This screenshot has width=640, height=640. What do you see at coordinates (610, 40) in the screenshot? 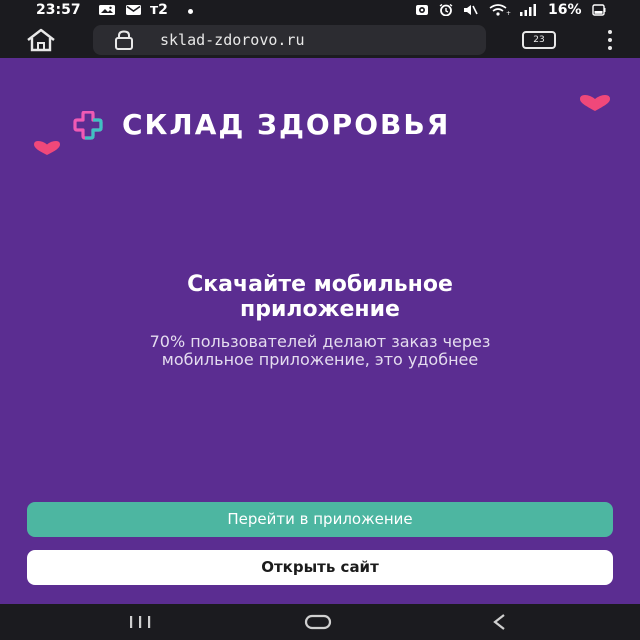
I see `menu-icon` at bounding box center [610, 40].